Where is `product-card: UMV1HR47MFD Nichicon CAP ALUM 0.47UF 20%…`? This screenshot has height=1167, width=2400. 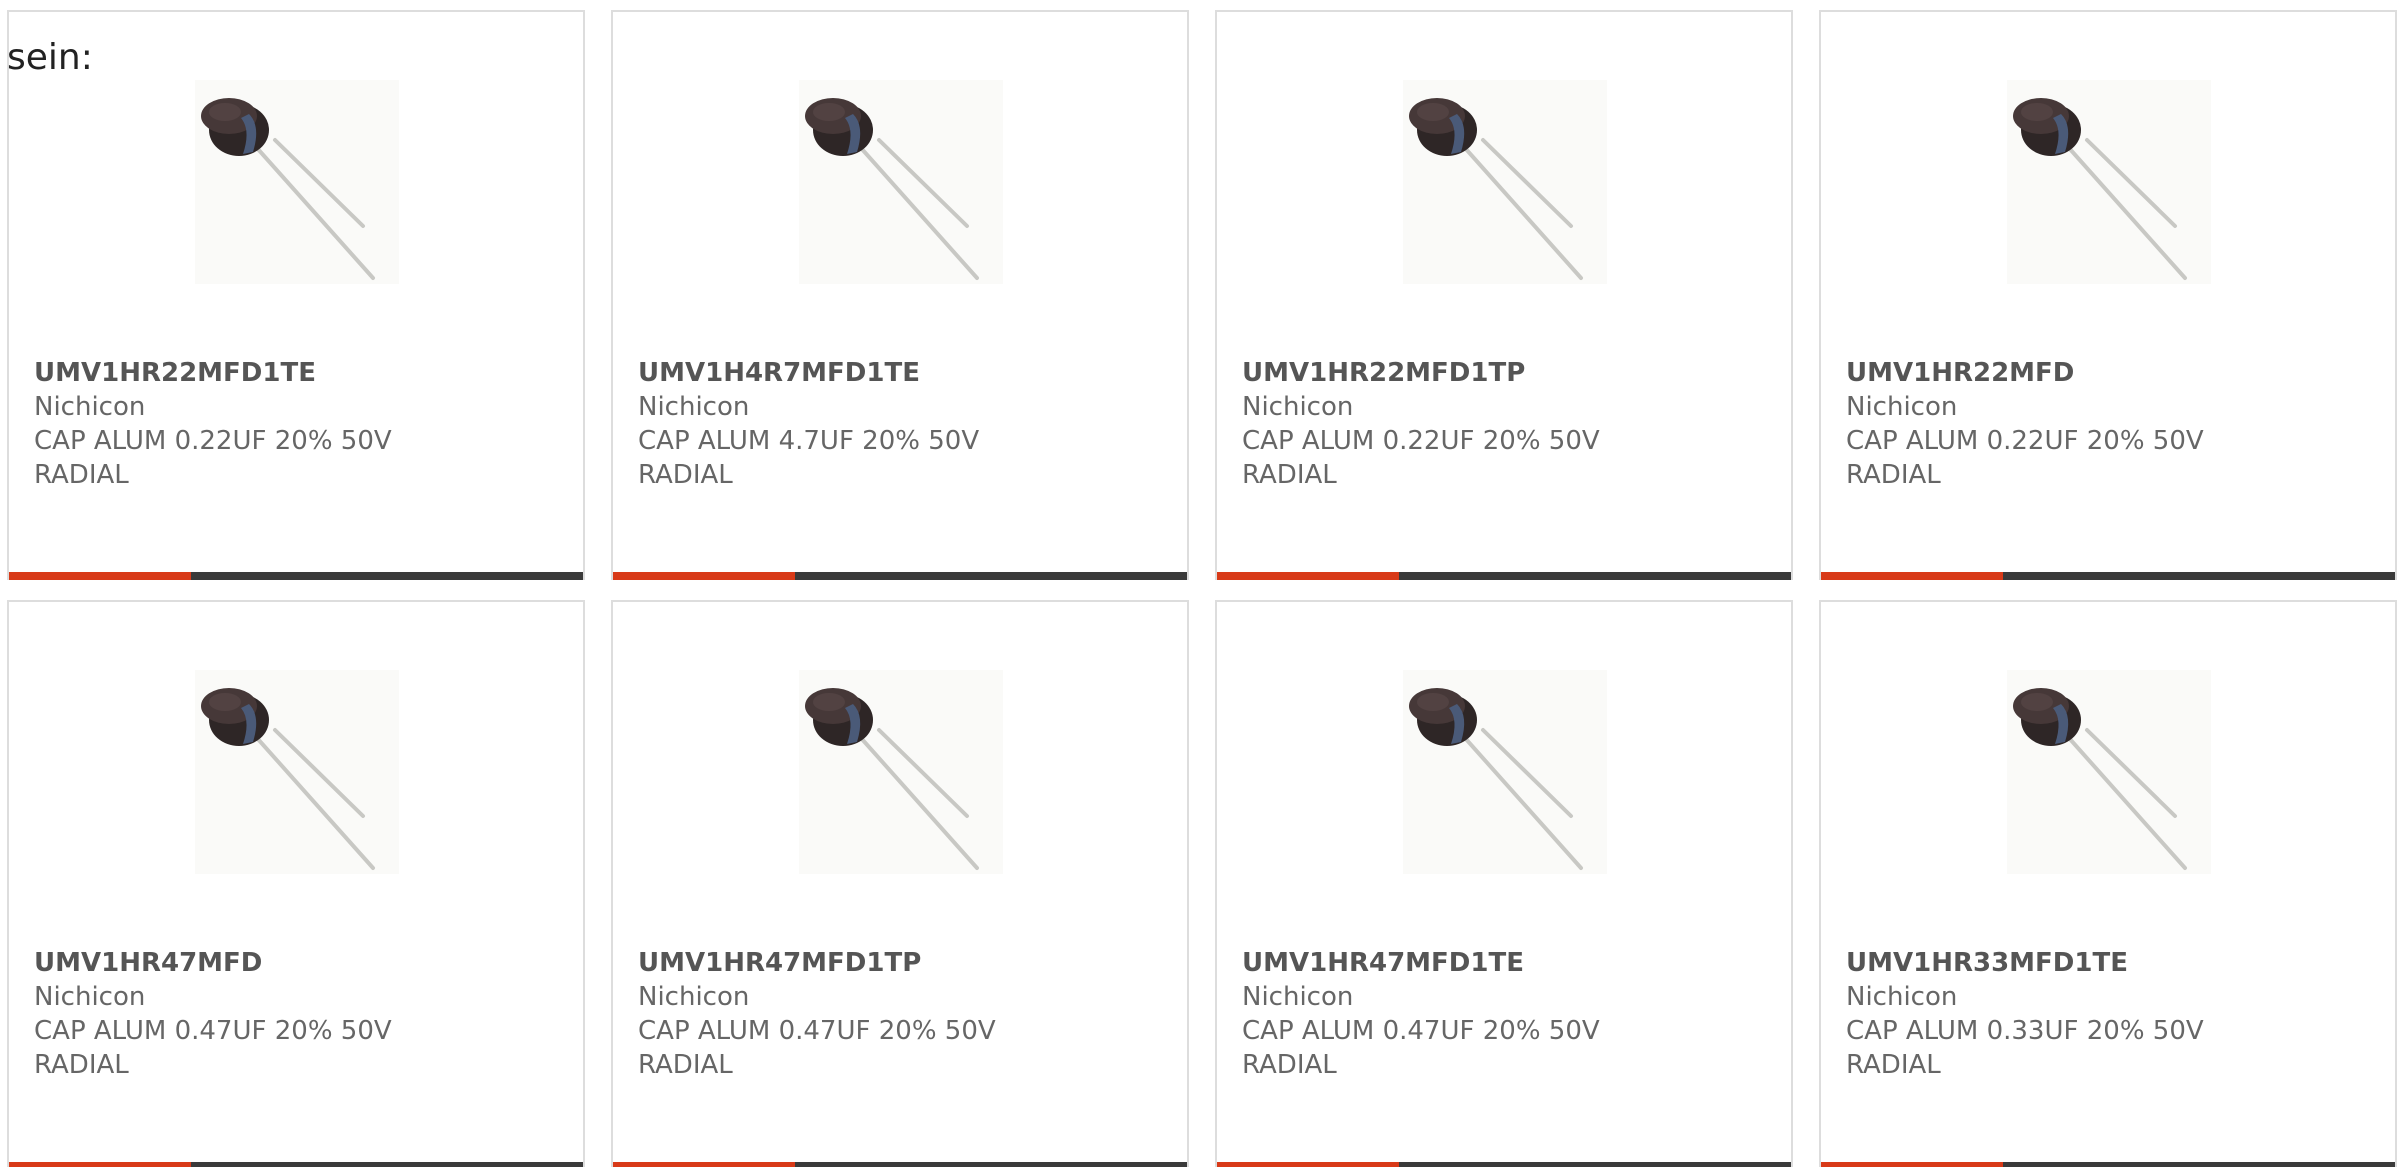
product-card: UMV1HR47MFD Nichicon CAP ALUM 0.47UF 20%… is located at coordinates (296, 883).